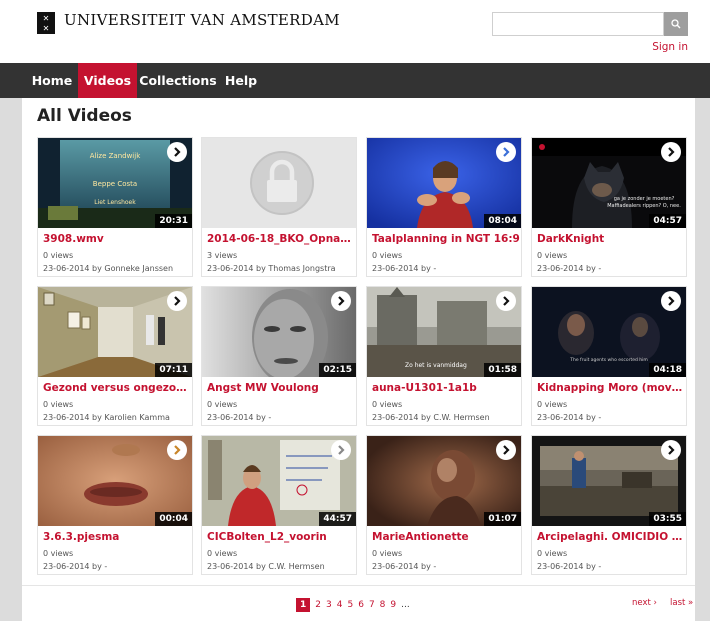 The image size is (710, 621). I want to click on page-link: 8, so click(383, 605).